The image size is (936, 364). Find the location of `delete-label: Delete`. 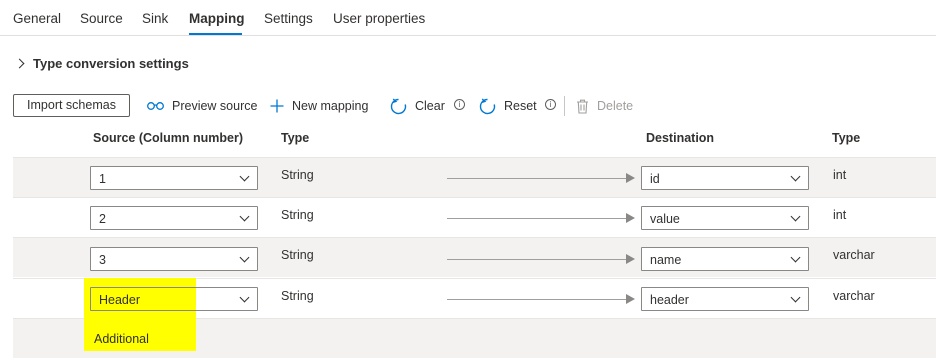

delete-label: Delete is located at coordinates (615, 106).